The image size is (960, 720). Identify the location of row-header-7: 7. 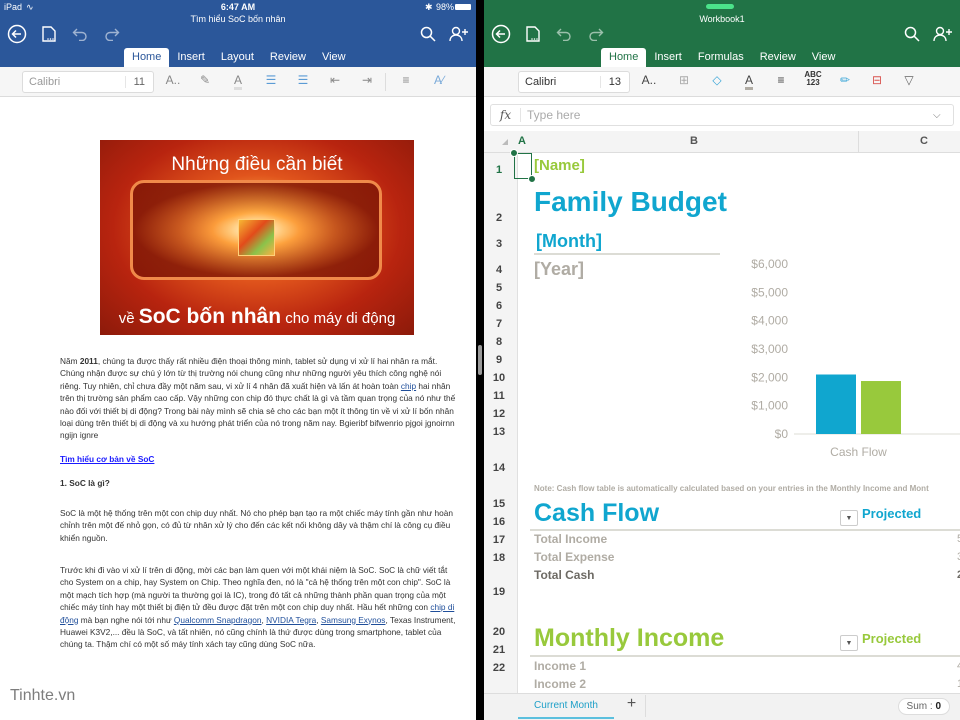
(499, 324).